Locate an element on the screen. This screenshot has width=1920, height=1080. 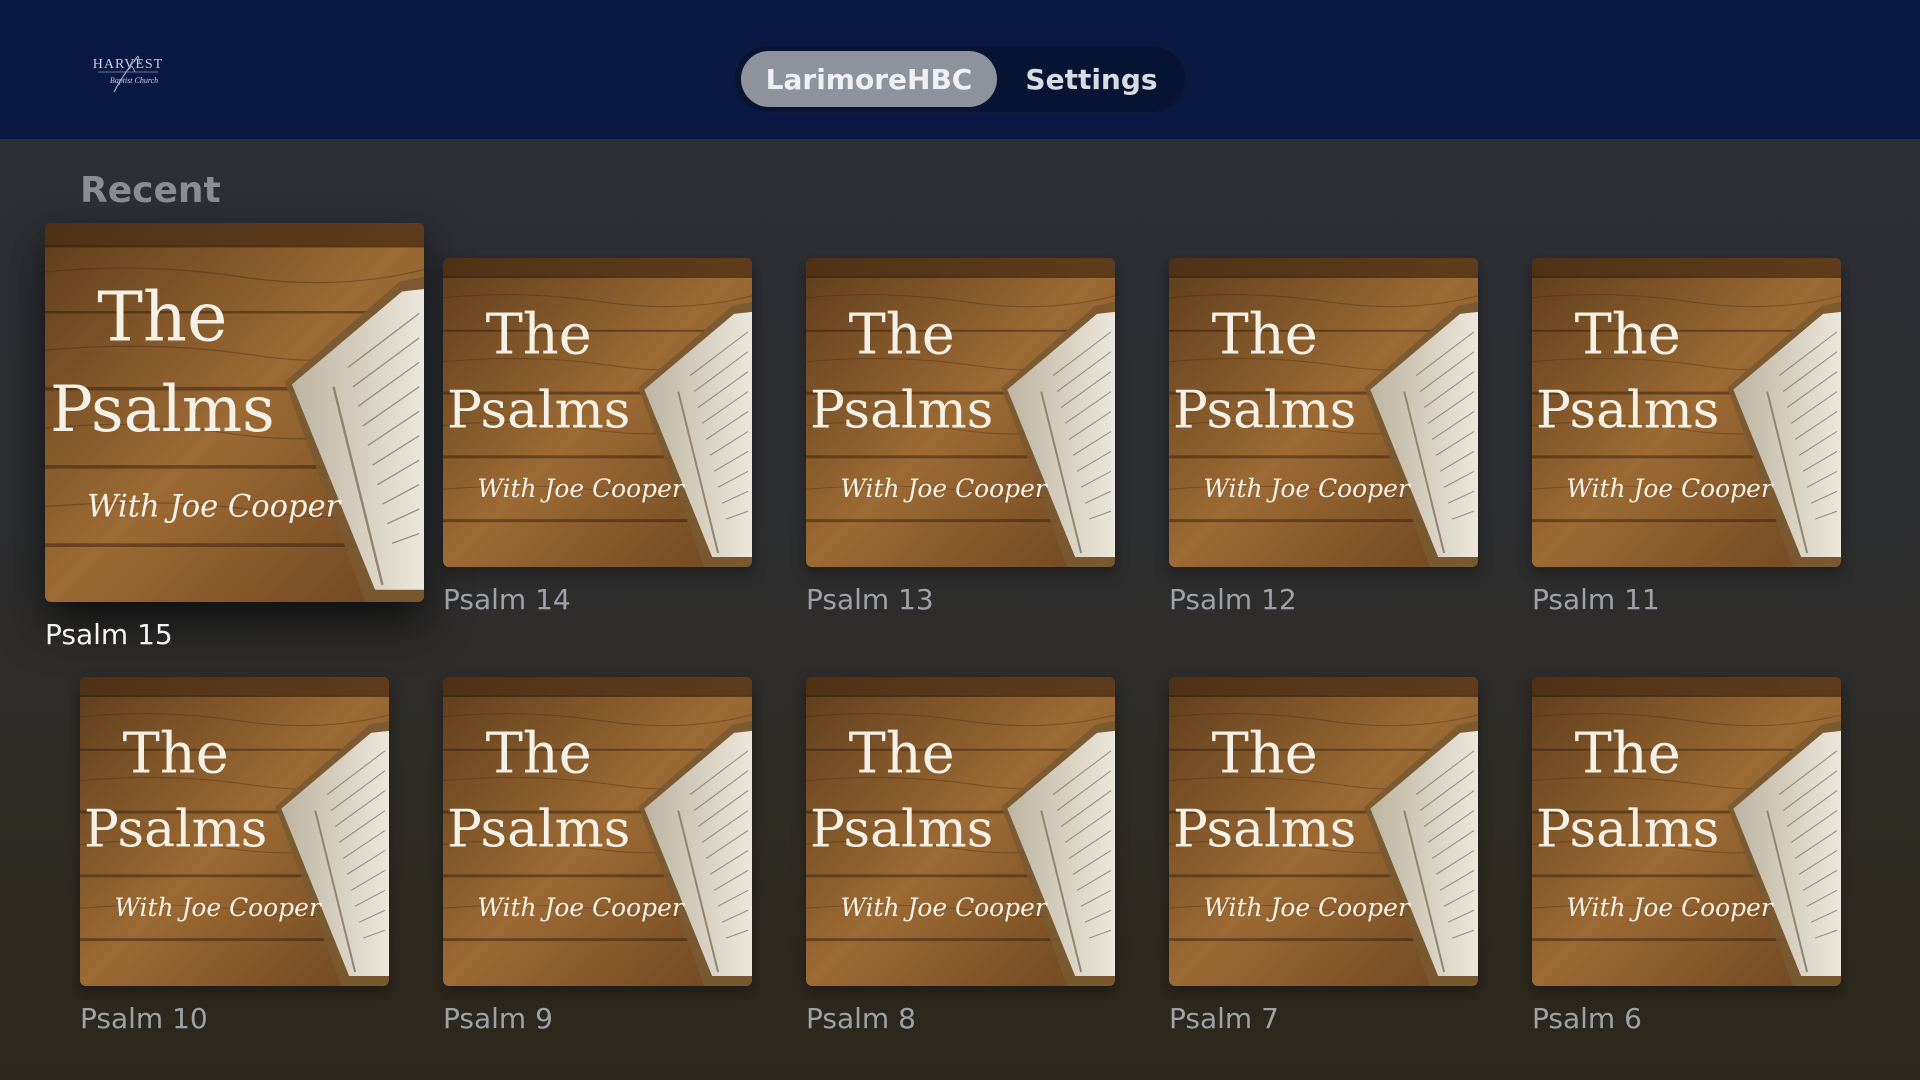
episode-title: Psalm 11 is located at coordinates (1596, 599).